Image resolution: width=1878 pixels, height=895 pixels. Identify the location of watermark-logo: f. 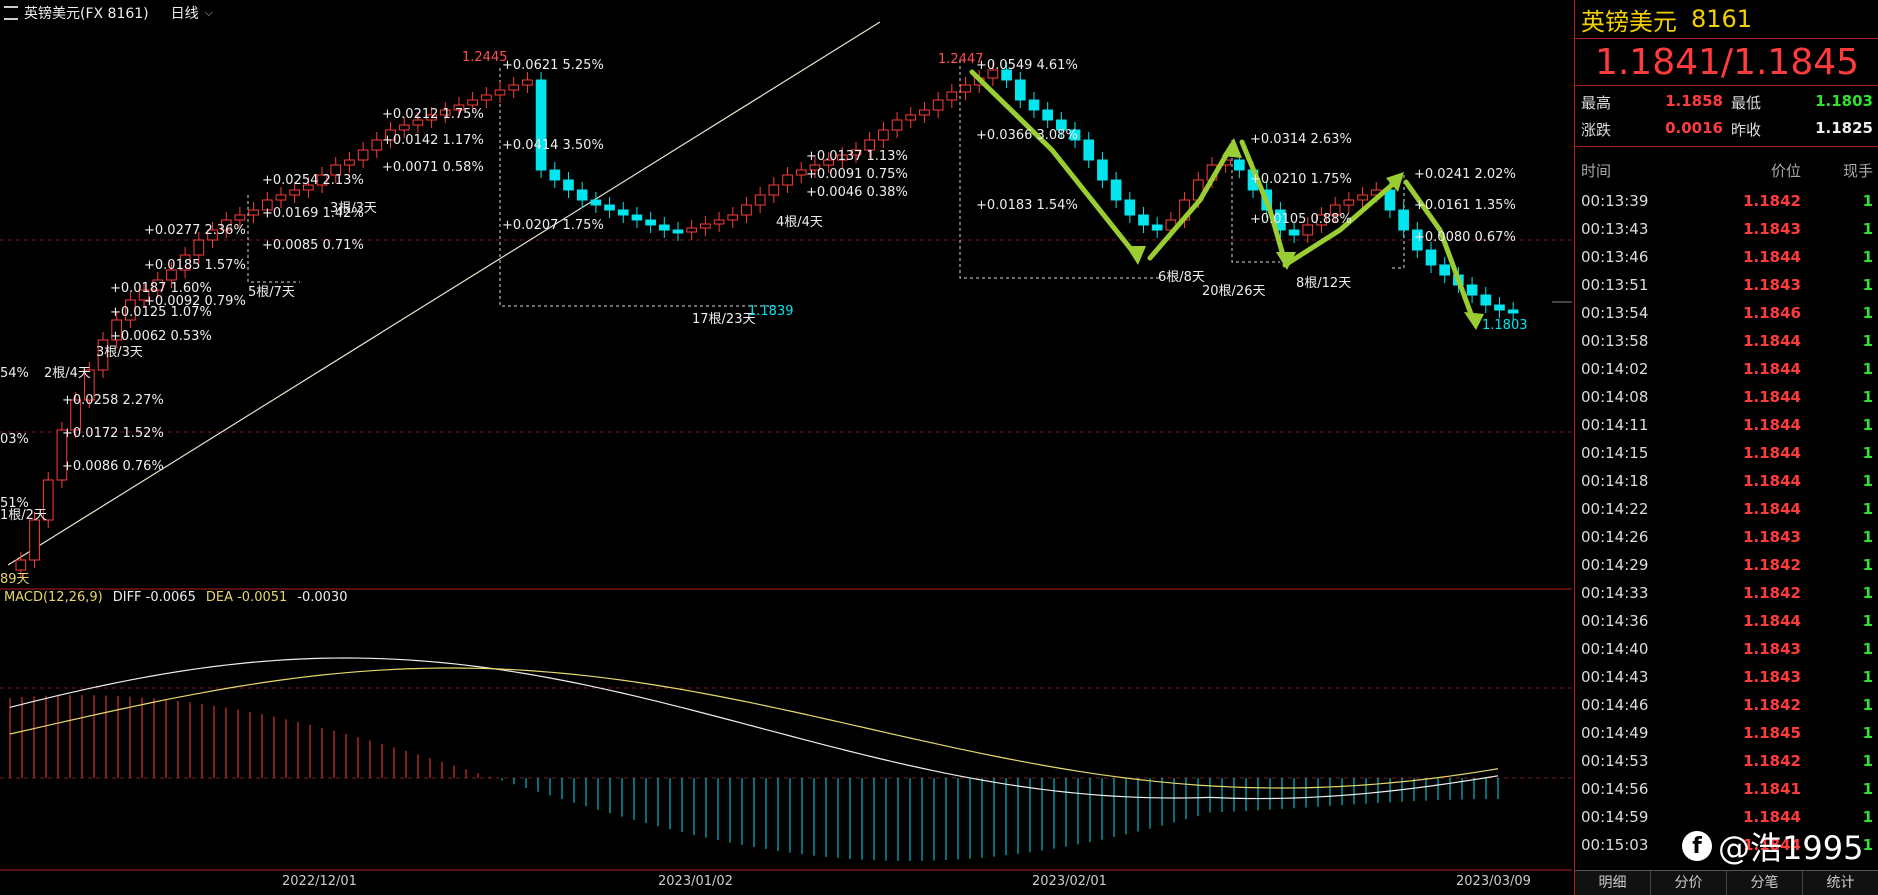
(1697, 846).